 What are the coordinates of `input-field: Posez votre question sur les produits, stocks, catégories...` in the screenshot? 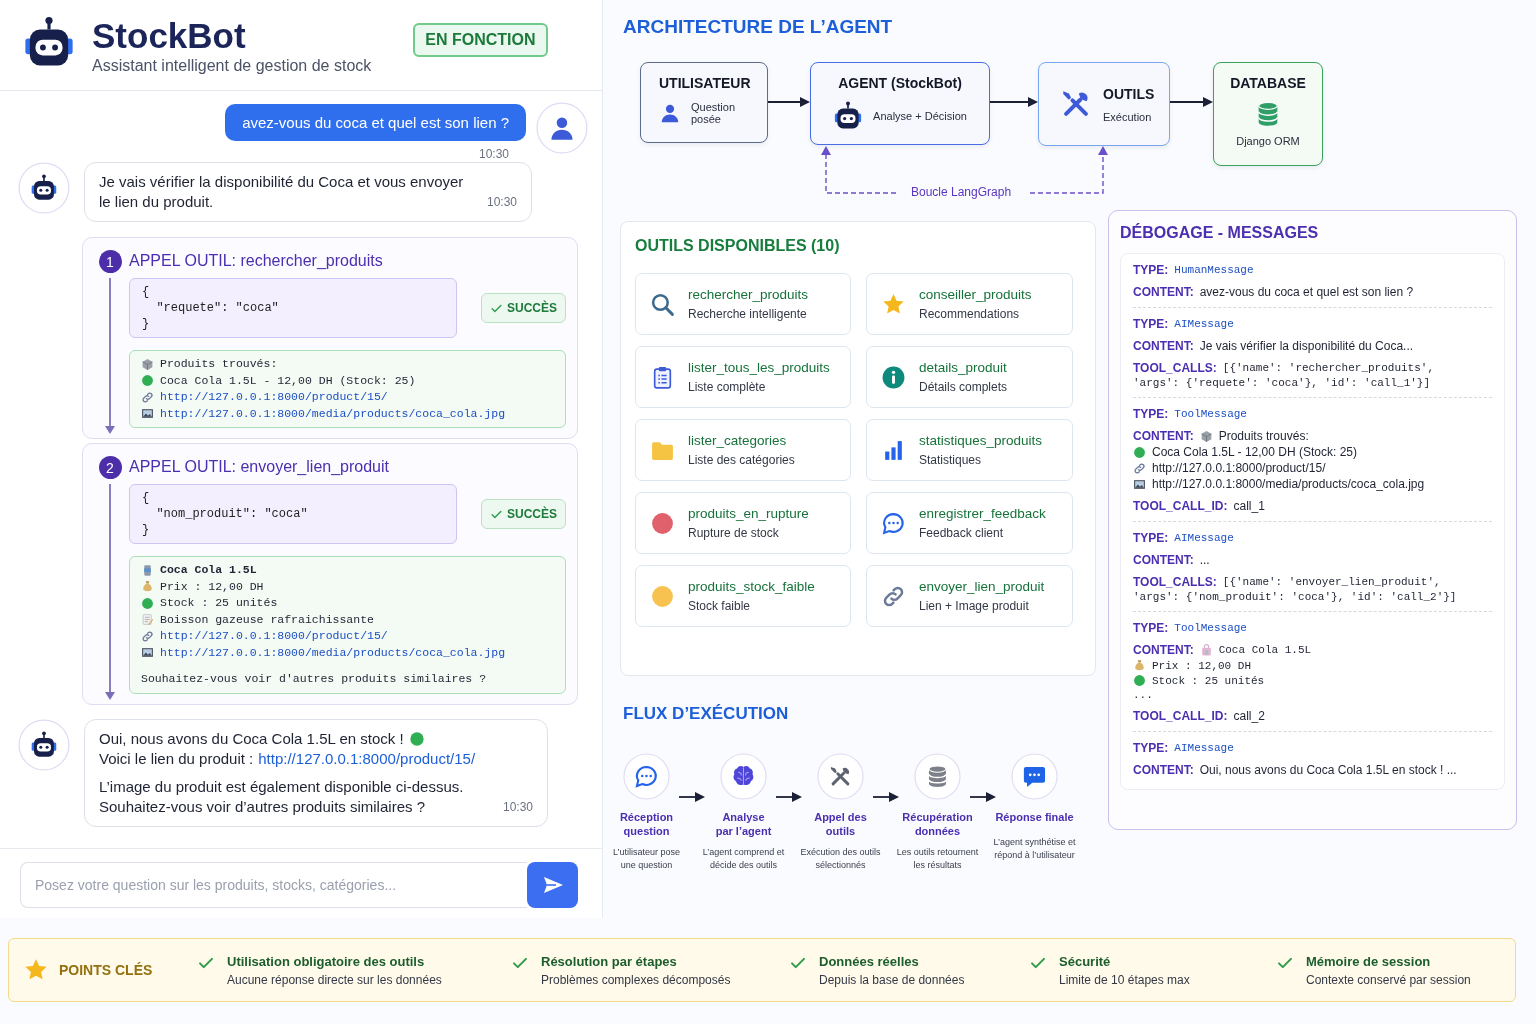 It's located at (273, 885).